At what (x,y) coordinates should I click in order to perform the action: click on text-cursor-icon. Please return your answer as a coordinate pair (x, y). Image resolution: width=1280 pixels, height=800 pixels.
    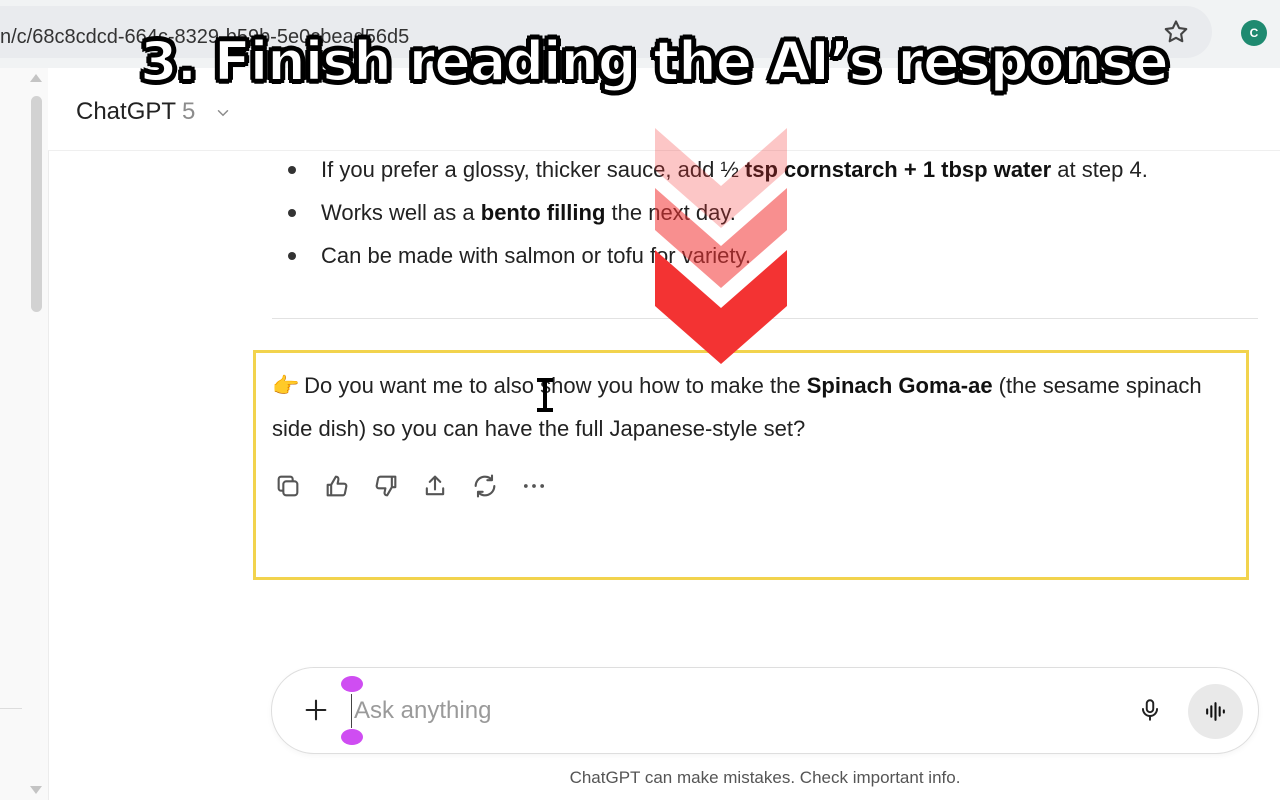
    Looking at the image, I should click on (545, 395).